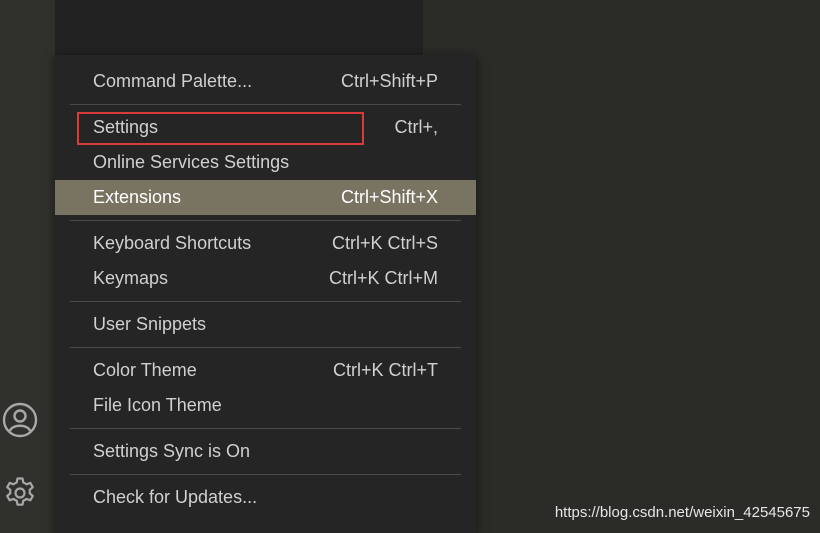  Describe the element at coordinates (20, 493) in the screenshot. I see `manage-gear-icon` at that location.